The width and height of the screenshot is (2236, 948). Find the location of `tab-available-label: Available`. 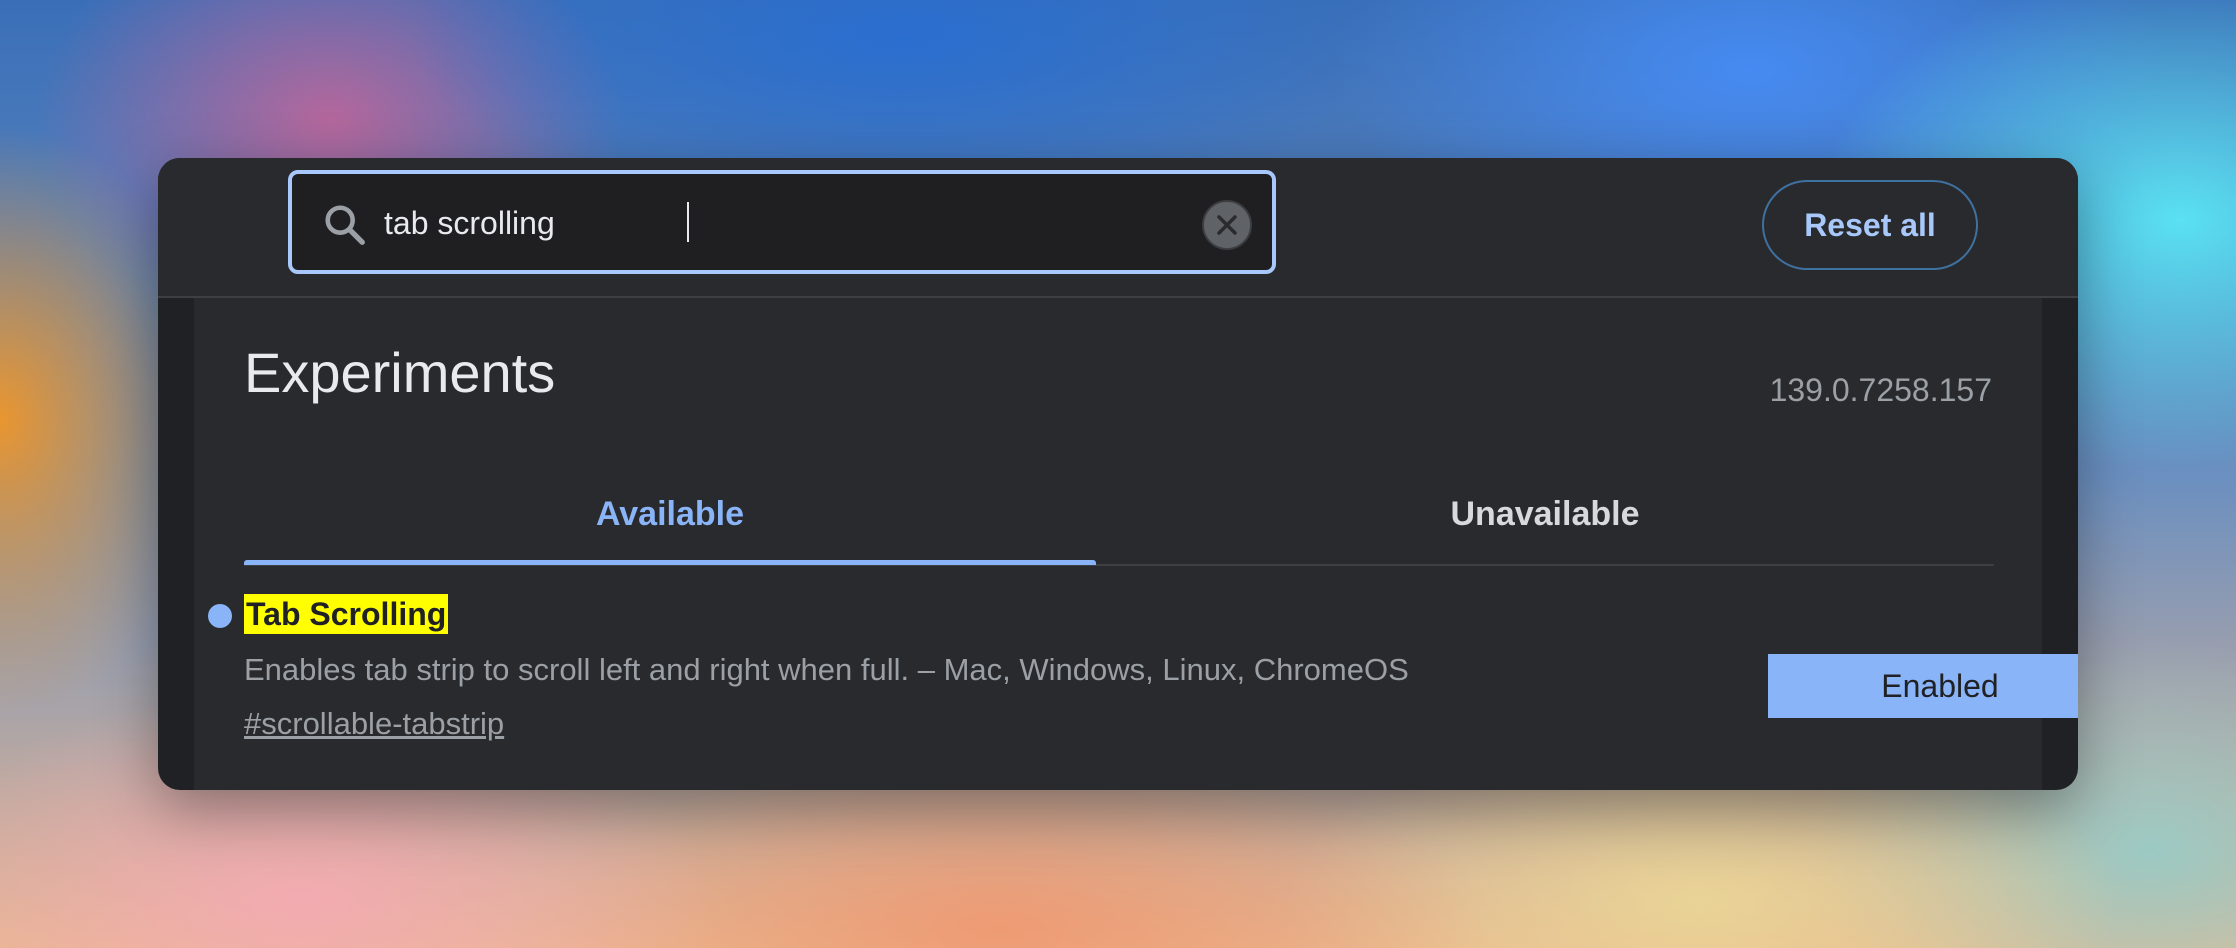

tab-available-label: Available is located at coordinates (670, 513).